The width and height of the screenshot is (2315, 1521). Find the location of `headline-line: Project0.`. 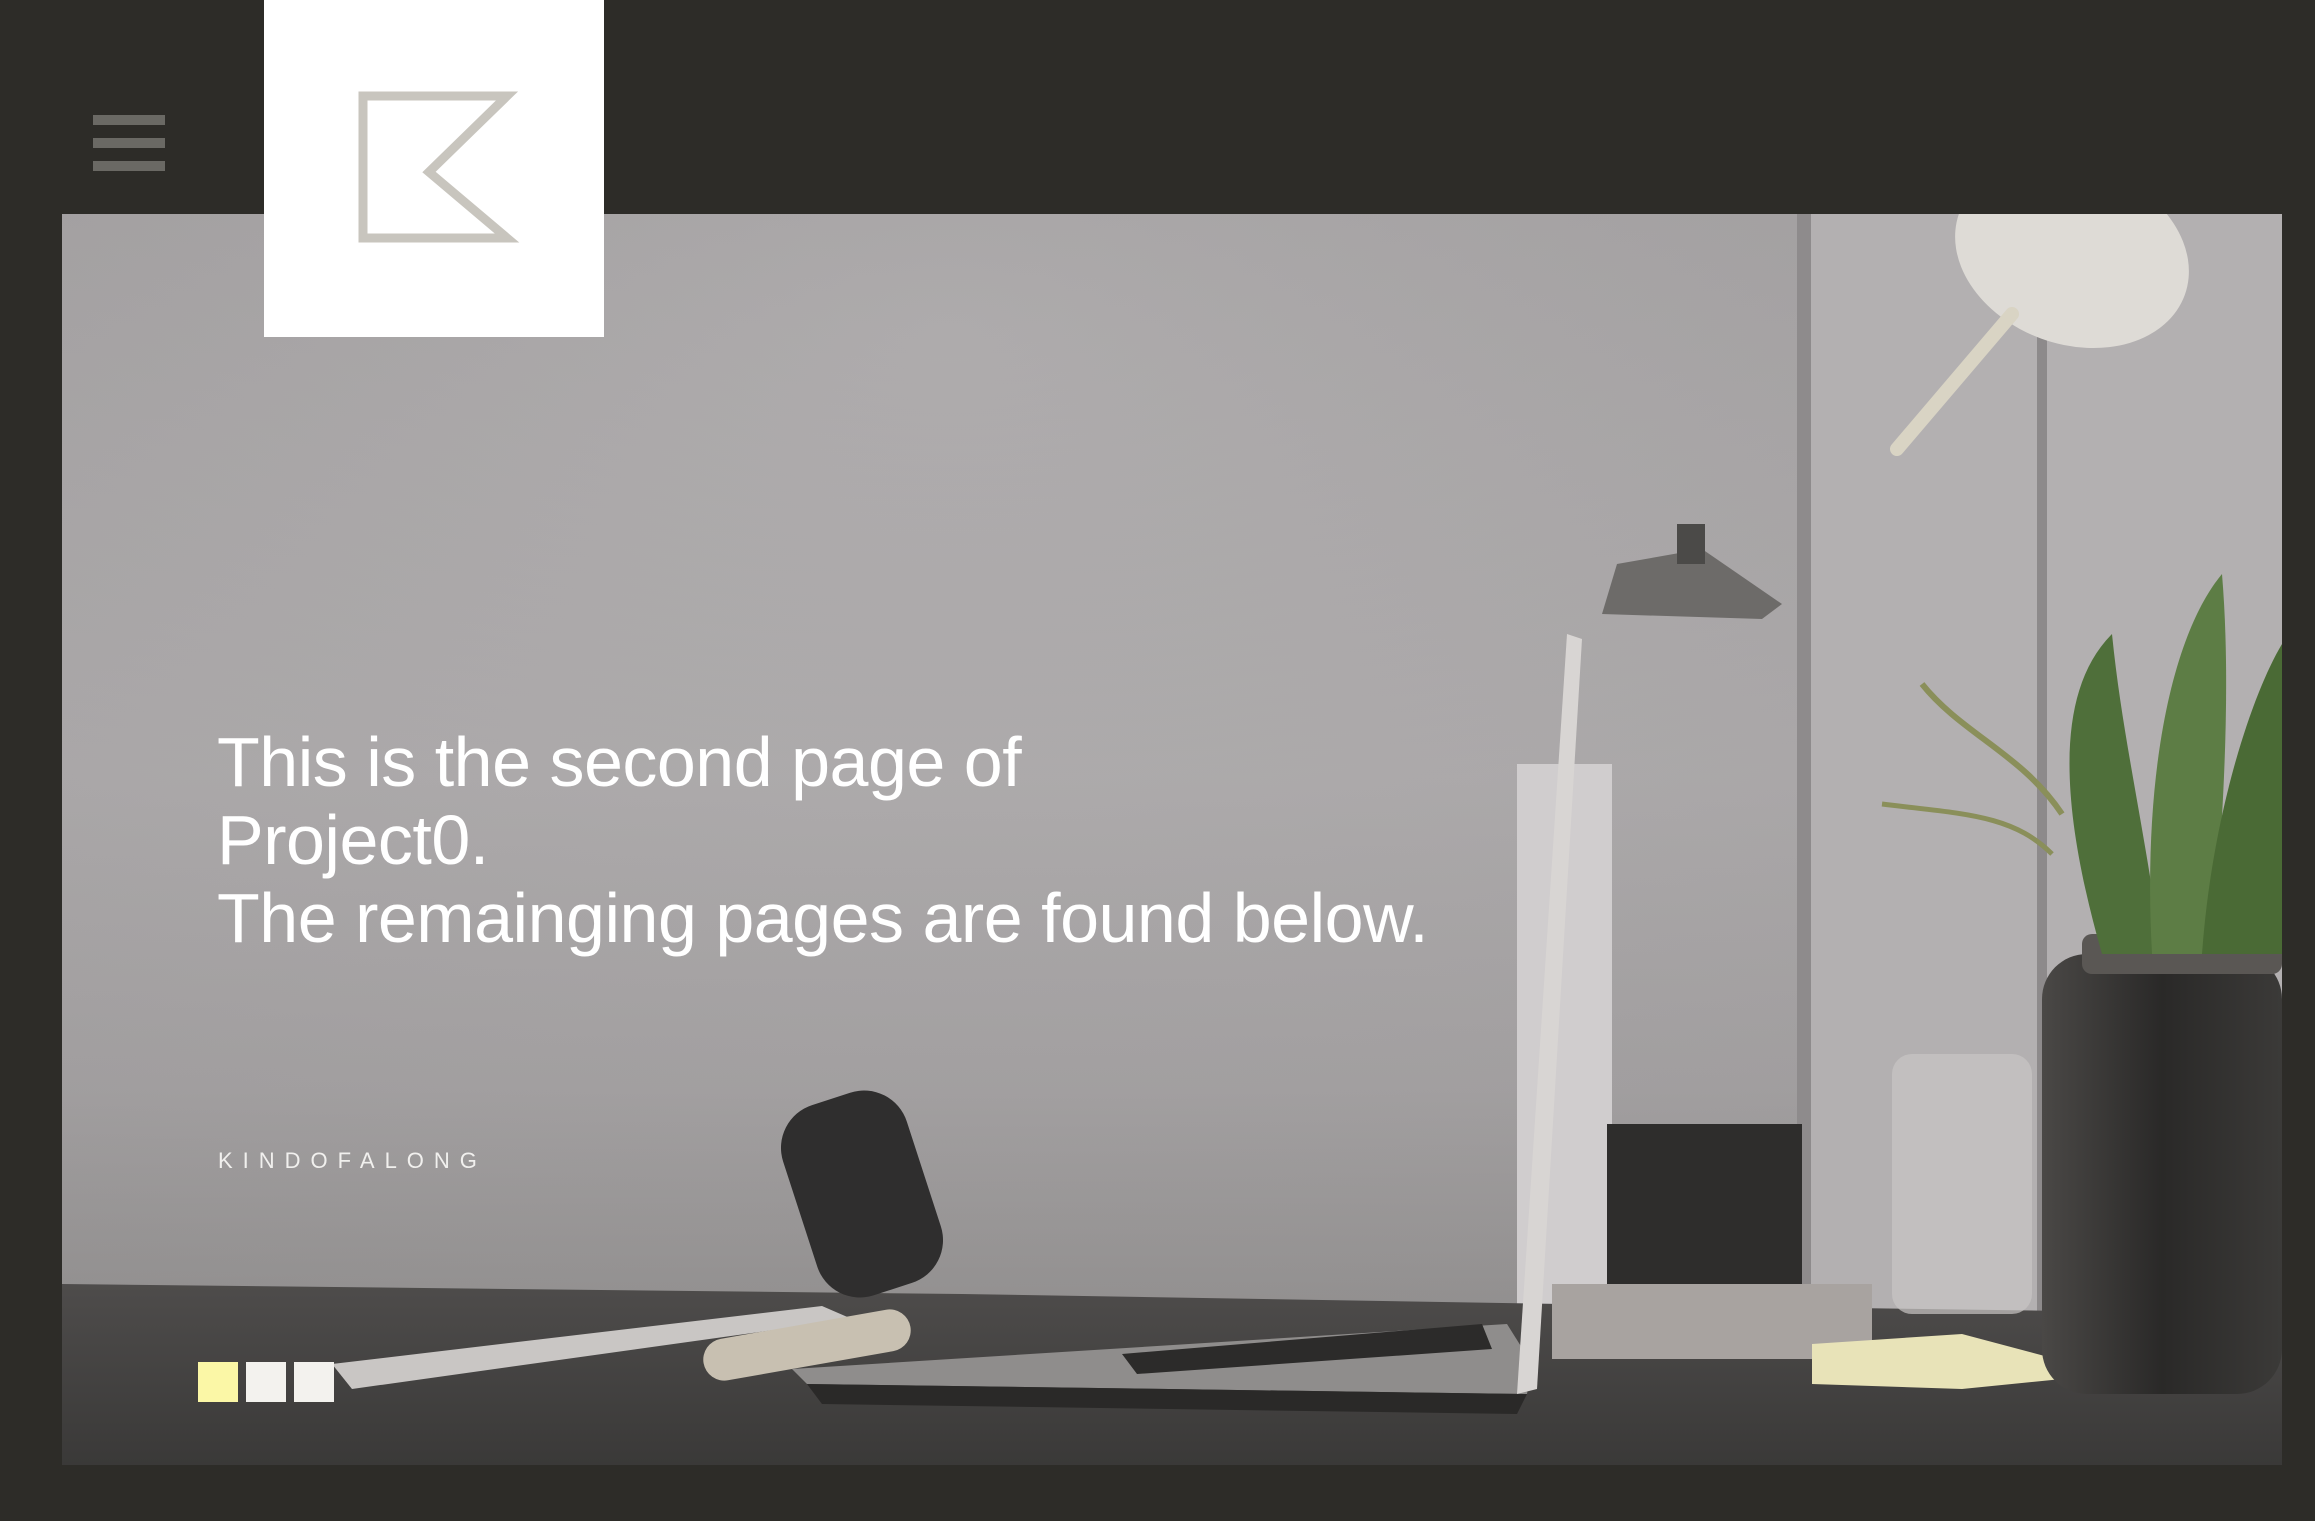

headline-line: Project0. is located at coordinates (353, 840).